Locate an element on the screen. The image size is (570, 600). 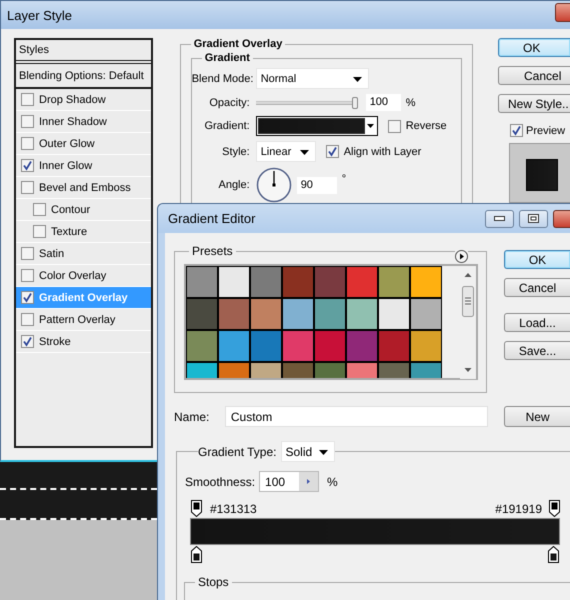
group-title: Gradient is located at coordinates (227, 58).